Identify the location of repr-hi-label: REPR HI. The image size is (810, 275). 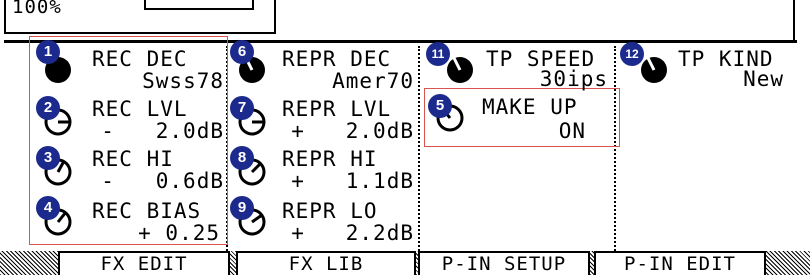
(330, 159).